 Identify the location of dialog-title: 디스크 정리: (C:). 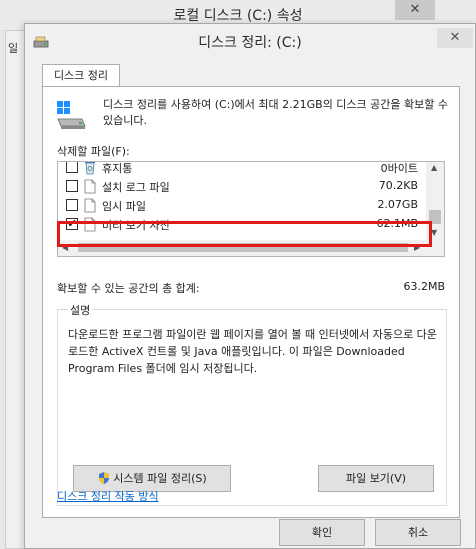
(250, 43).